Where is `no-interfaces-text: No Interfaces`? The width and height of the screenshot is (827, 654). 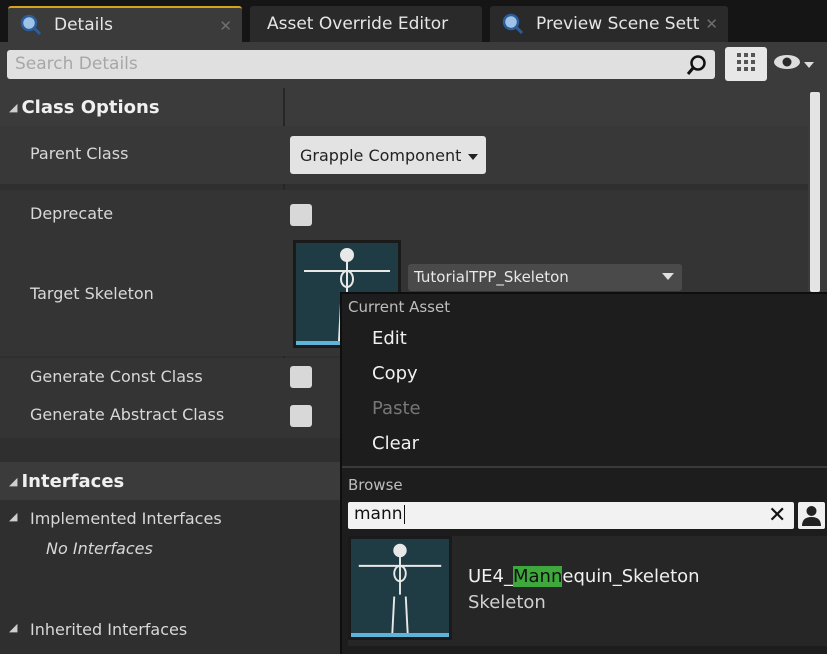
no-interfaces-text: No Interfaces is located at coordinates (99, 548).